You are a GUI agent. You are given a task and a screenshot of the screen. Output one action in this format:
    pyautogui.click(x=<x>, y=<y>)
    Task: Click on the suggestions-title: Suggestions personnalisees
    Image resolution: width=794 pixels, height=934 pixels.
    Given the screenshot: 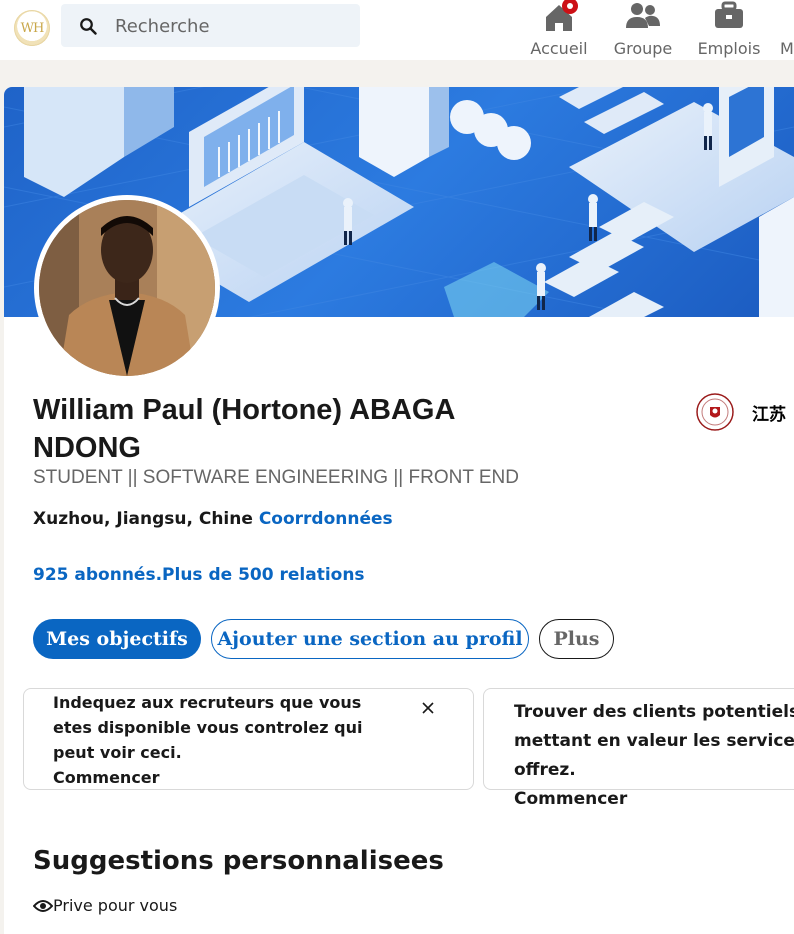 What is the action you would take?
    pyautogui.click(x=238, y=861)
    